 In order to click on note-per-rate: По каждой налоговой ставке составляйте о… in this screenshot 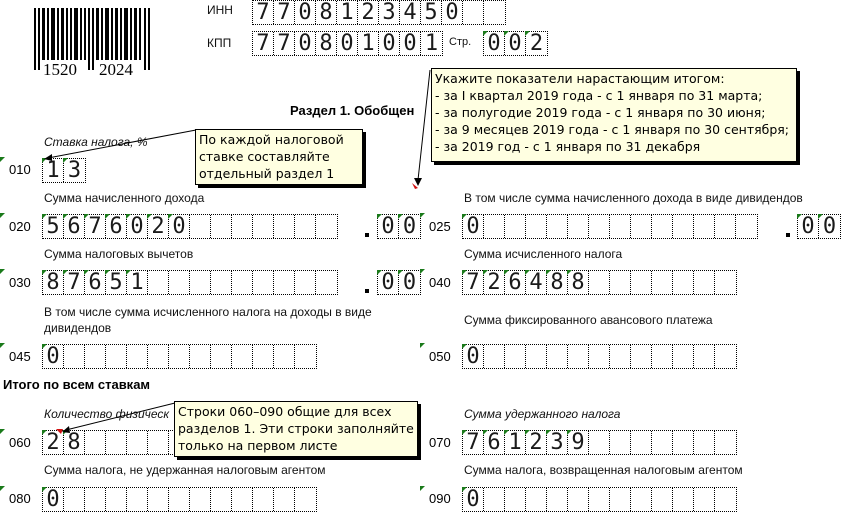, I will do `click(279, 157)`.